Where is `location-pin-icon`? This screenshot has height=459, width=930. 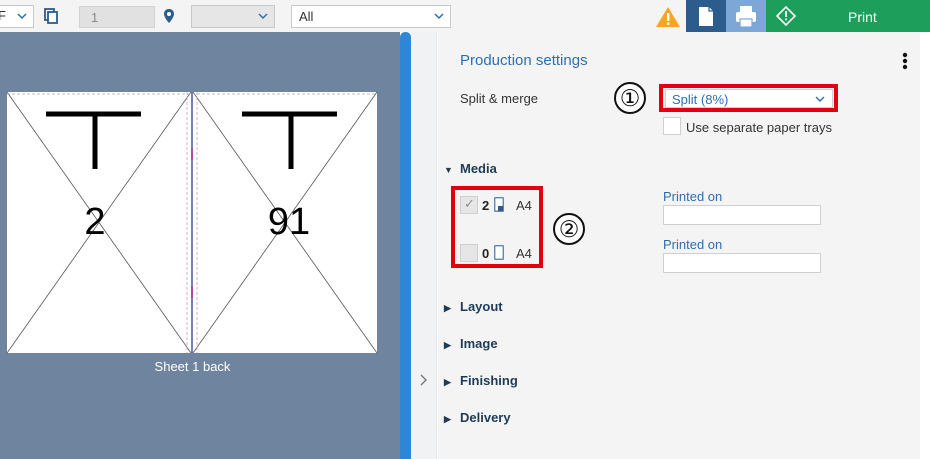
location-pin-icon is located at coordinates (169, 16).